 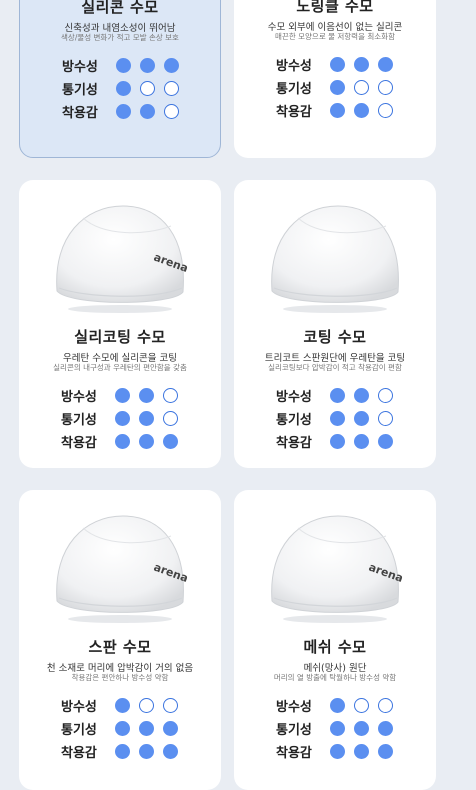 What do you see at coordinates (120, 647) in the screenshot?
I see `product-title: 스판 수모` at bounding box center [120, 647].